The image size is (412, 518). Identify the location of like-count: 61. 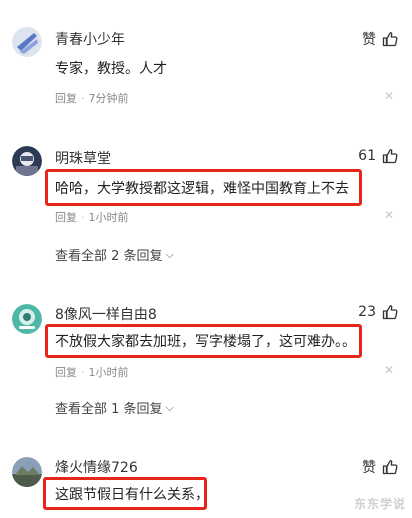
(367, 156).